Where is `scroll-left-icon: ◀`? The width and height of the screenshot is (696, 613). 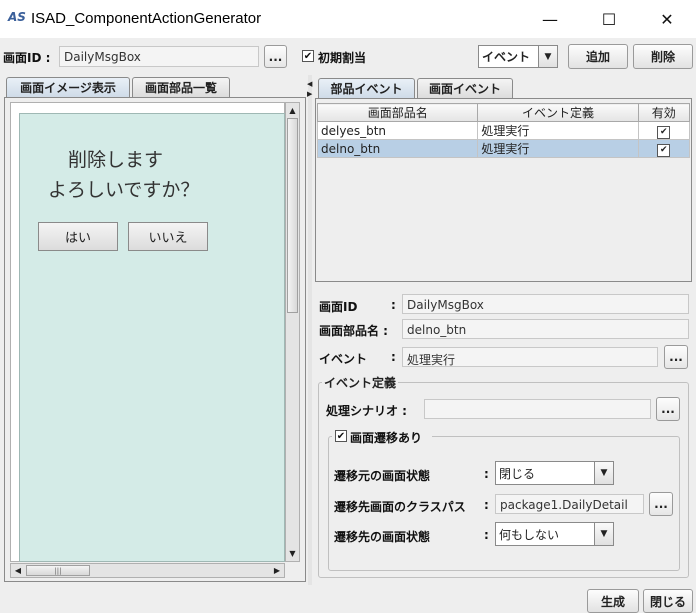 scroll-left-icon: ◀ is located at coordinates (18, 570).